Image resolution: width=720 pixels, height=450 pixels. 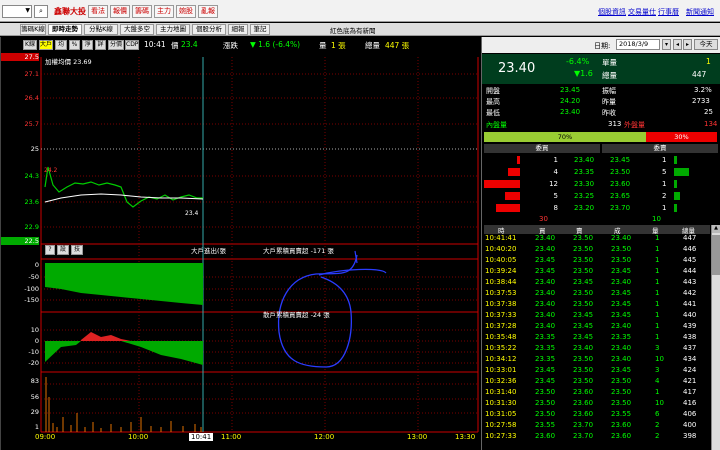 What do you see at coordinates (208, 11) in the screenshot?
I see `report-button: 亂報` at bounding box center [208, 11].